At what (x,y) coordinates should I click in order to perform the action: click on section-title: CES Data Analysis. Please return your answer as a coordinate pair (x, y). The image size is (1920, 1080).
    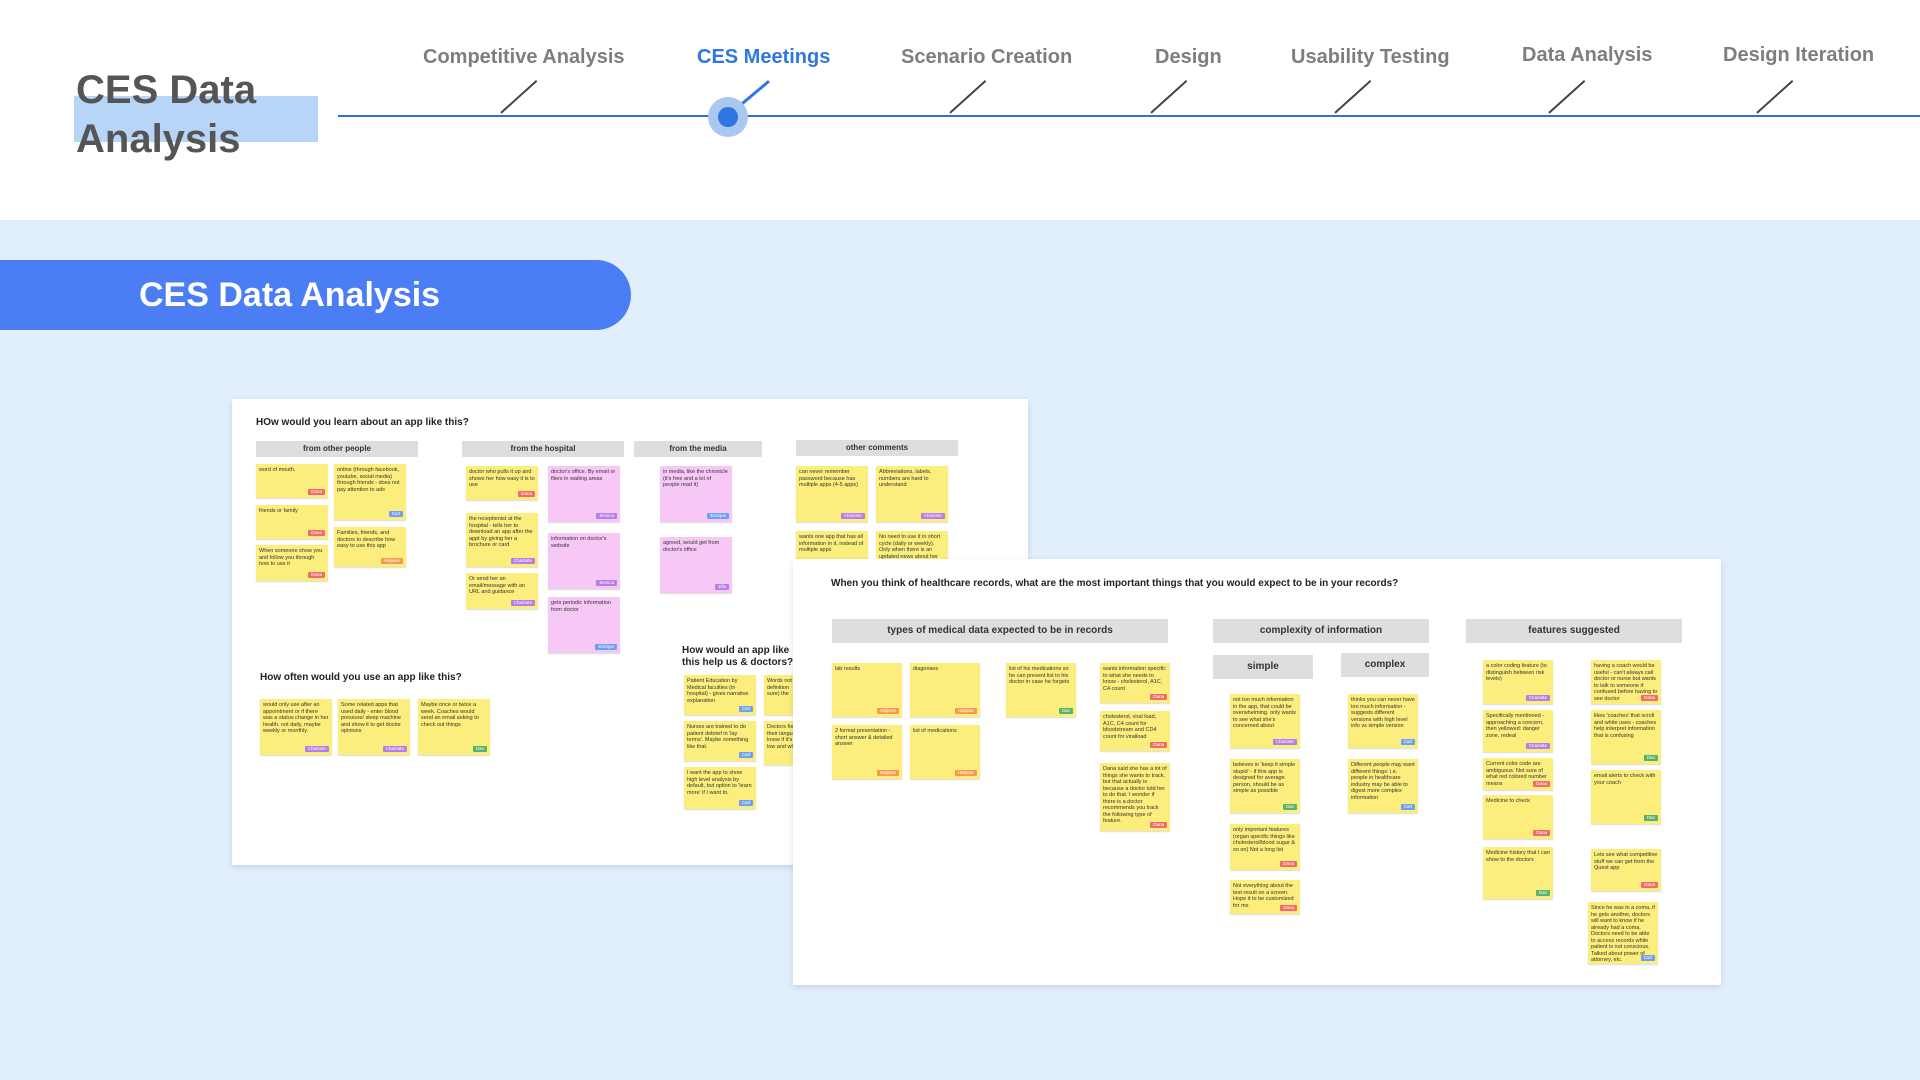
    Looking at the image, I should click on (290, 295).